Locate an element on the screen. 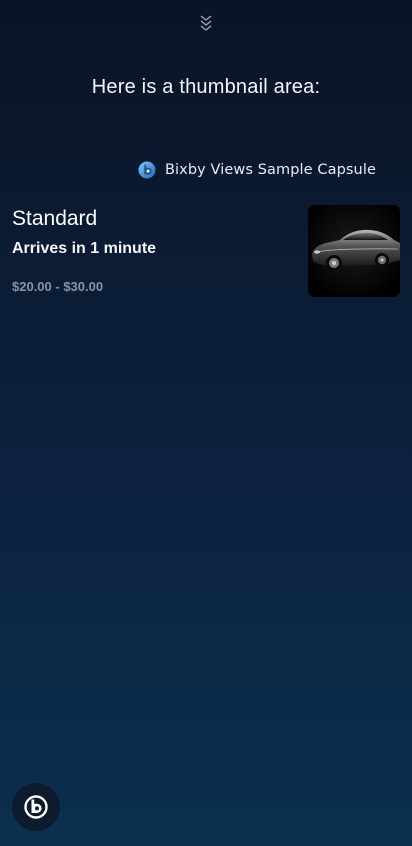  card-title: Standard is located at coordinates (55, 218).